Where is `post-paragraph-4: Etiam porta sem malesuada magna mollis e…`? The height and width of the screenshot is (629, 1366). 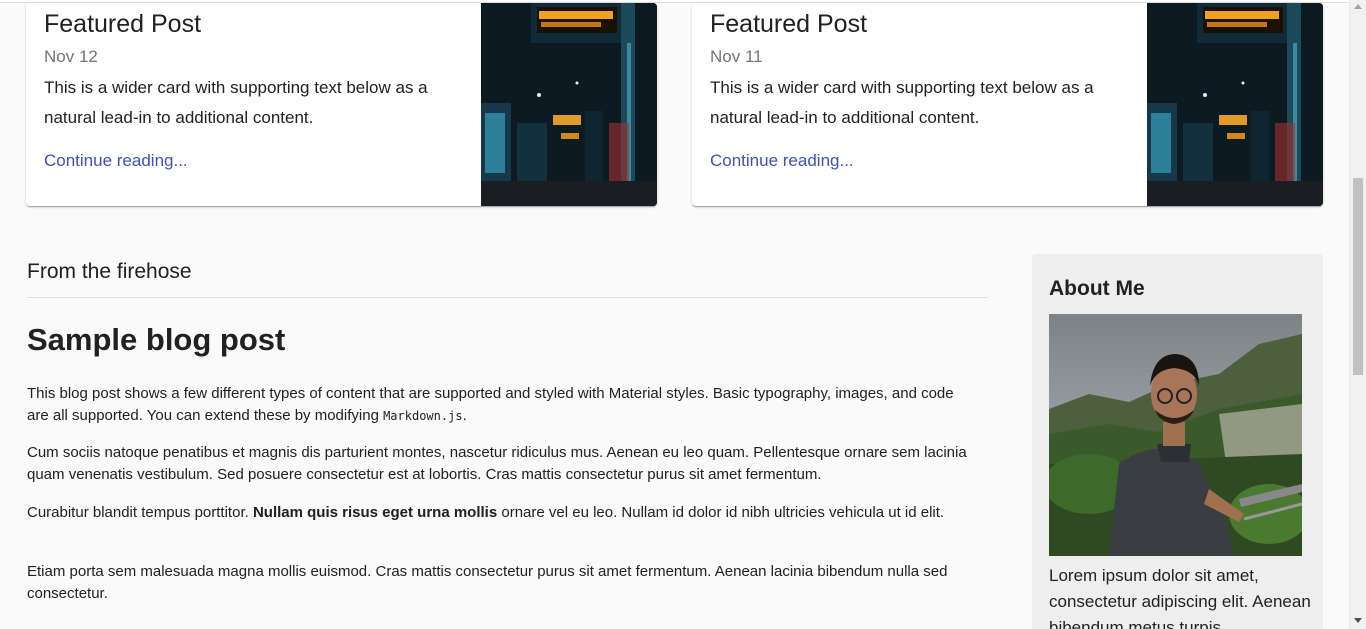
post-paragraph-4: Etiam porta sem malesuada magna mollis e… is located at coordinates (487, 582).